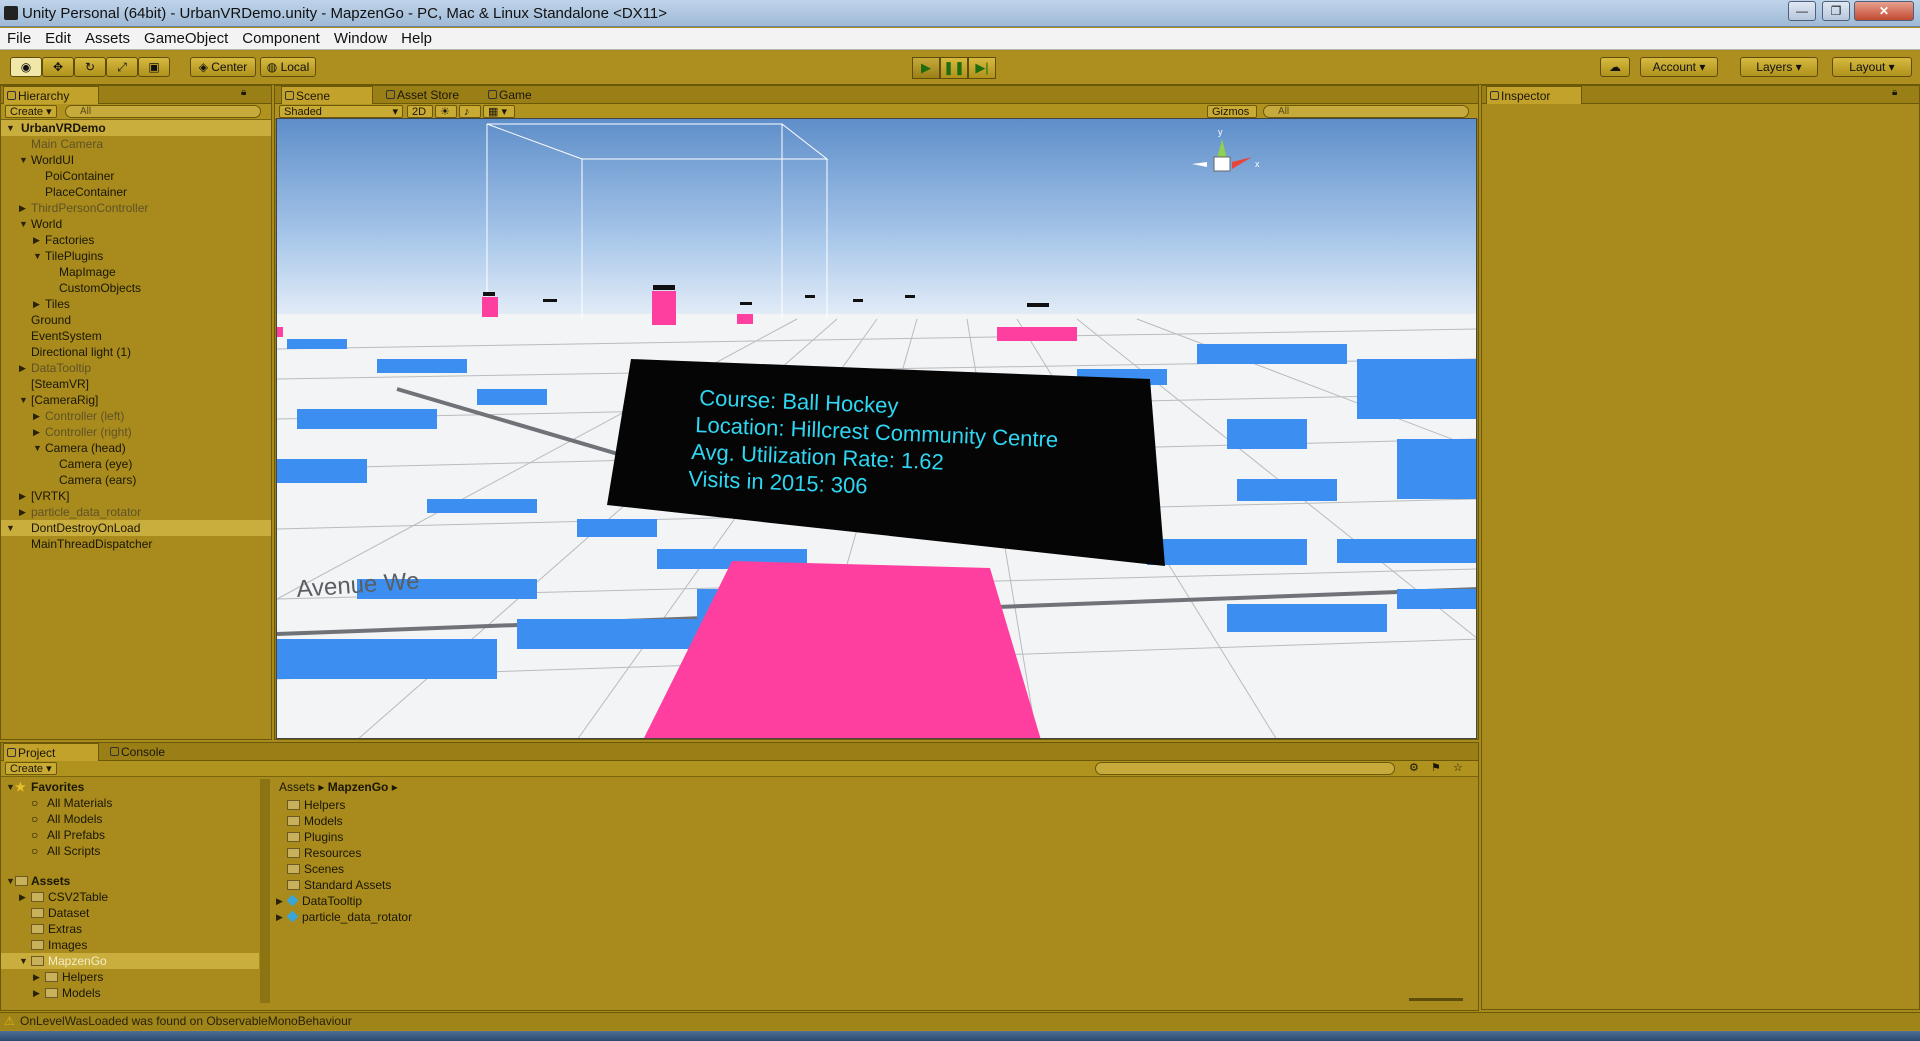  Describe the element at coordinates (297, 787) in the screenshot. I see `breadcrumb-assets: Assets` at that location.